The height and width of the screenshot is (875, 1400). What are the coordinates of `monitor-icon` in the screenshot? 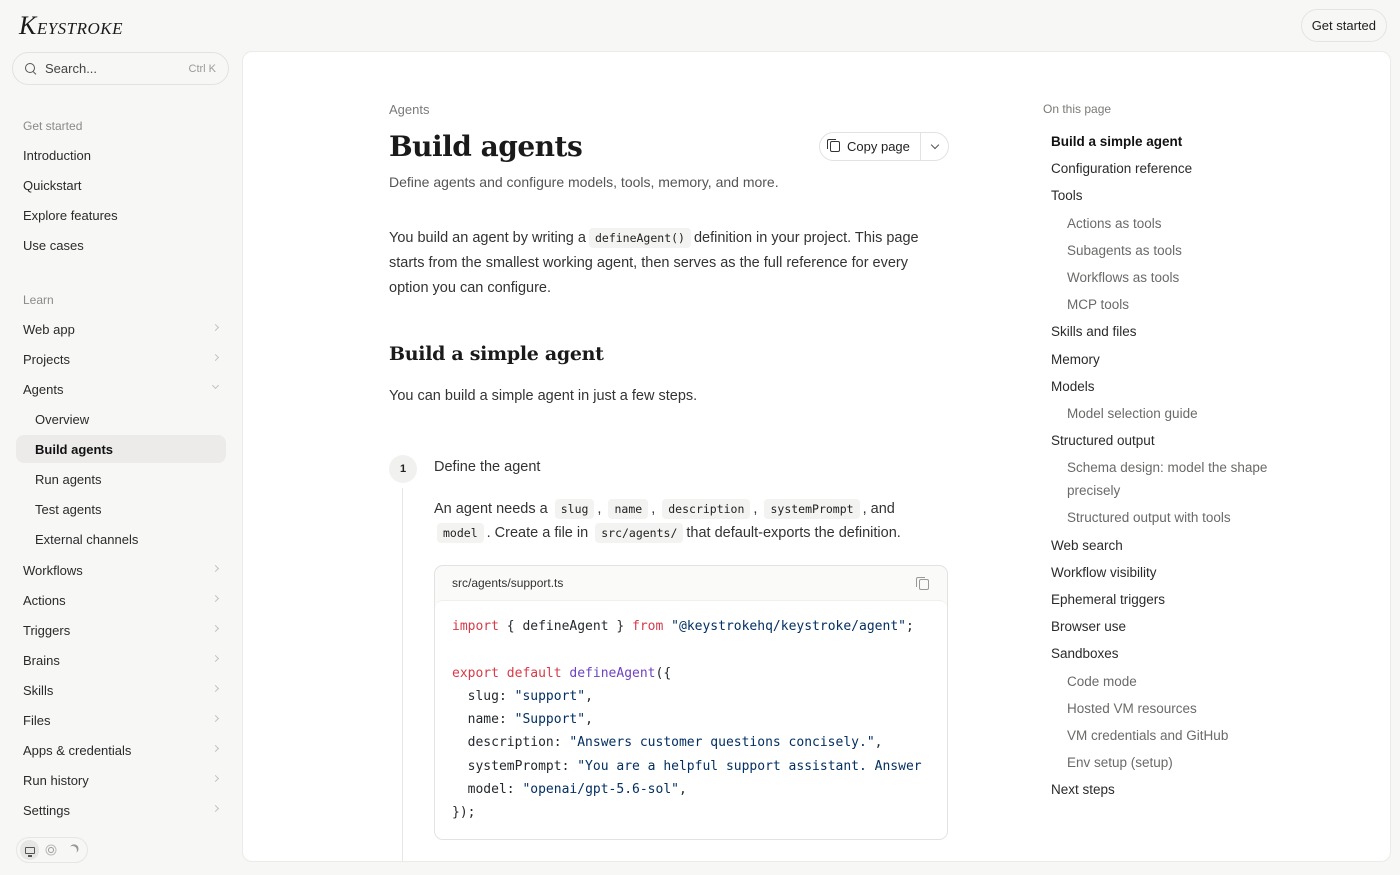 It's located at (29, 851).